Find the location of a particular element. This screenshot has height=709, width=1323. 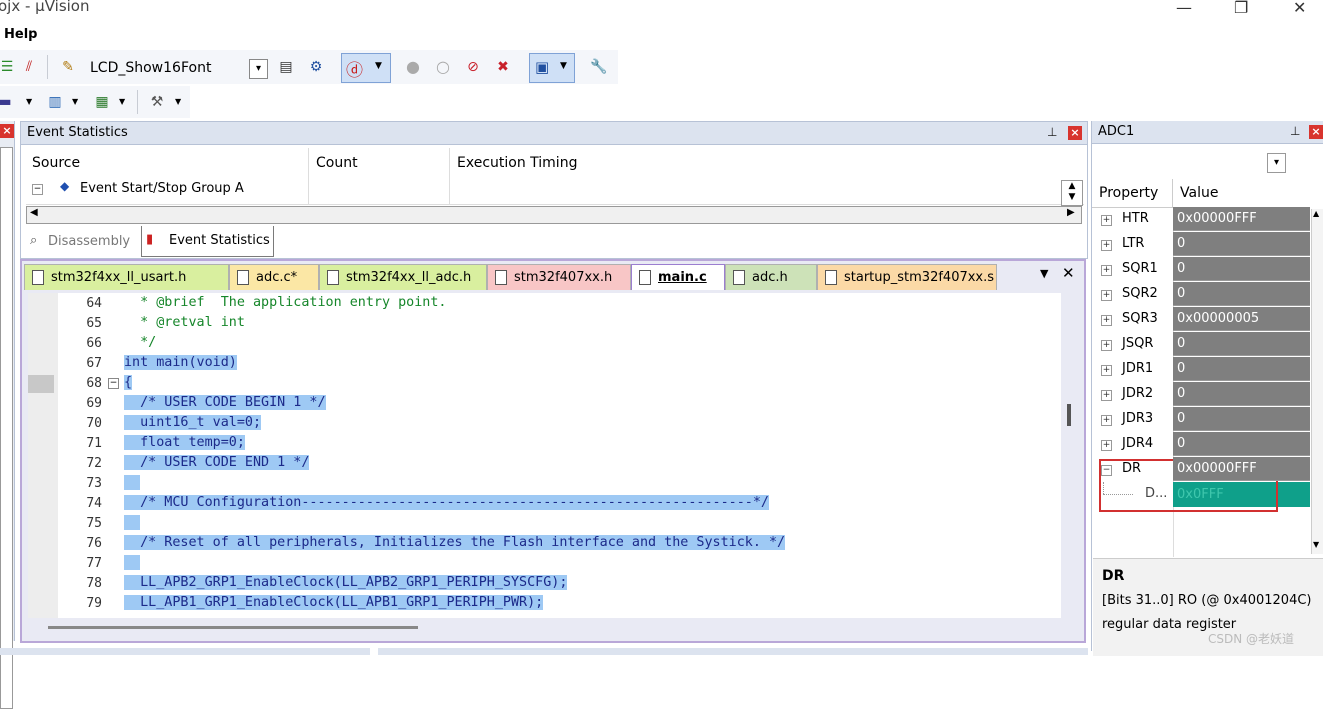

register-row: + JDR2 0 is located at coordinates (1201, 394).